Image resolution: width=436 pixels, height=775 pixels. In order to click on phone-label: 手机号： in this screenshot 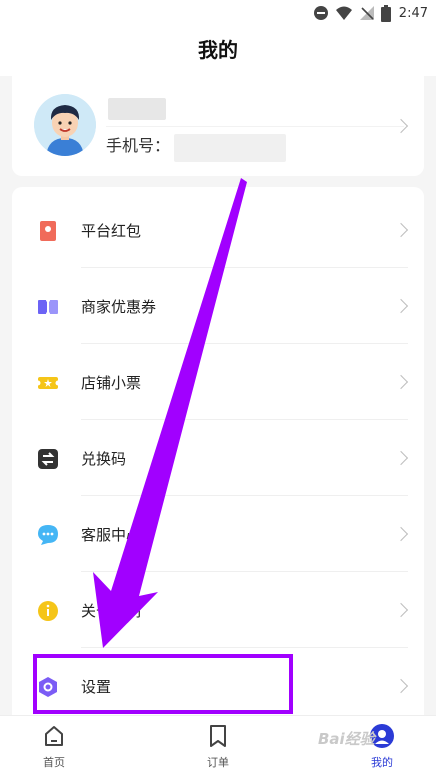, I will do `click(138, 145)`.